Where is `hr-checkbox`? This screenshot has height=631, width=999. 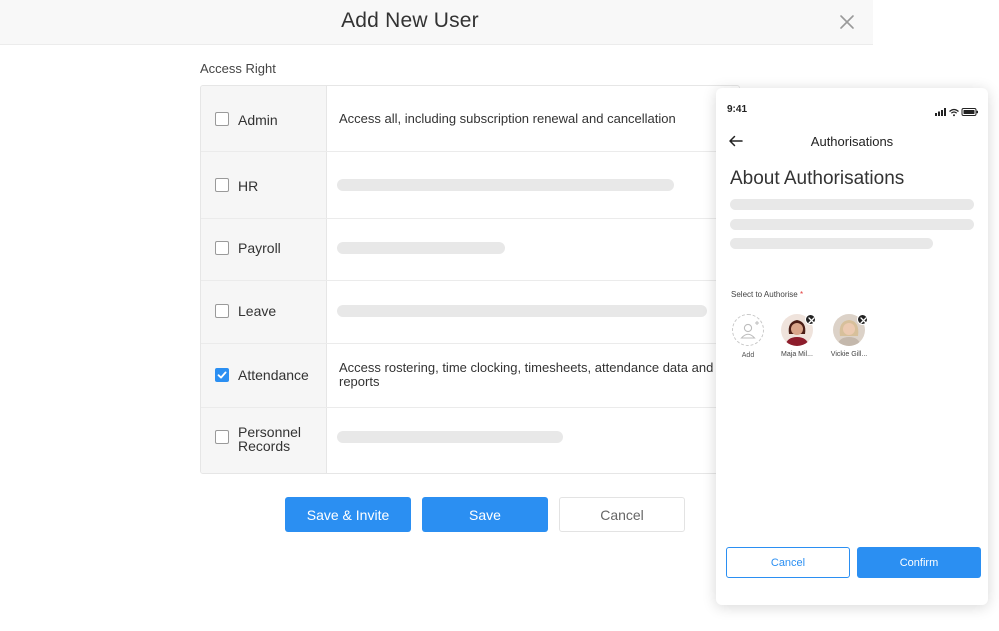 hr-checkbox is located at coordinates (222, 185).